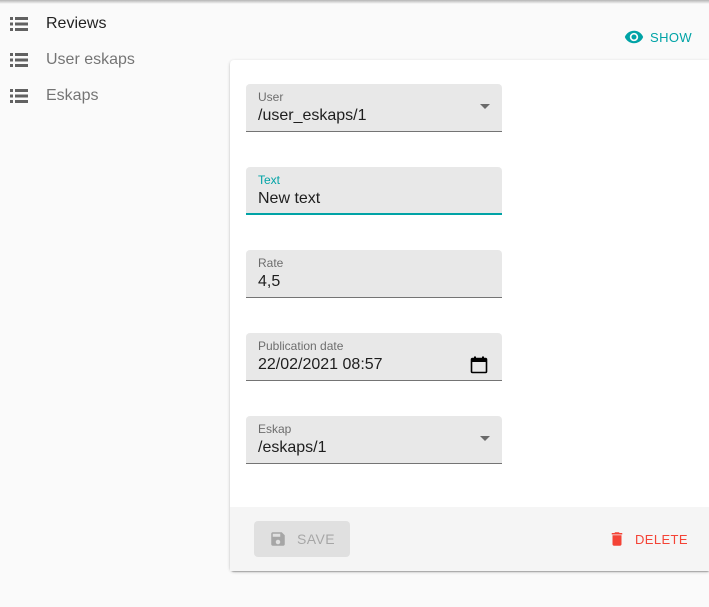 The image size is (709, 607). I want to click on sidebar-item-user-eskaps: User eskaps, so click(115, 60).